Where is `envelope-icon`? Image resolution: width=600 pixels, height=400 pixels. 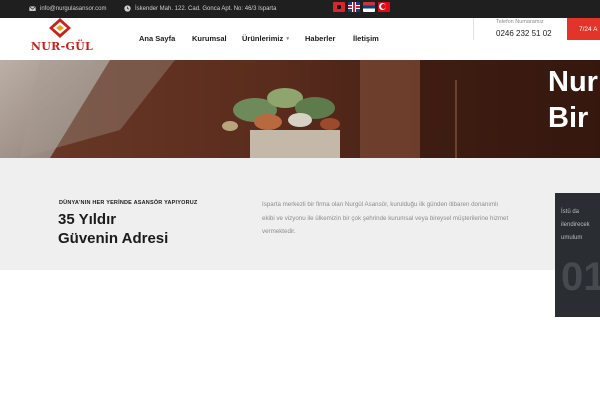
envelope-icon is located at coordinates (32, 8).